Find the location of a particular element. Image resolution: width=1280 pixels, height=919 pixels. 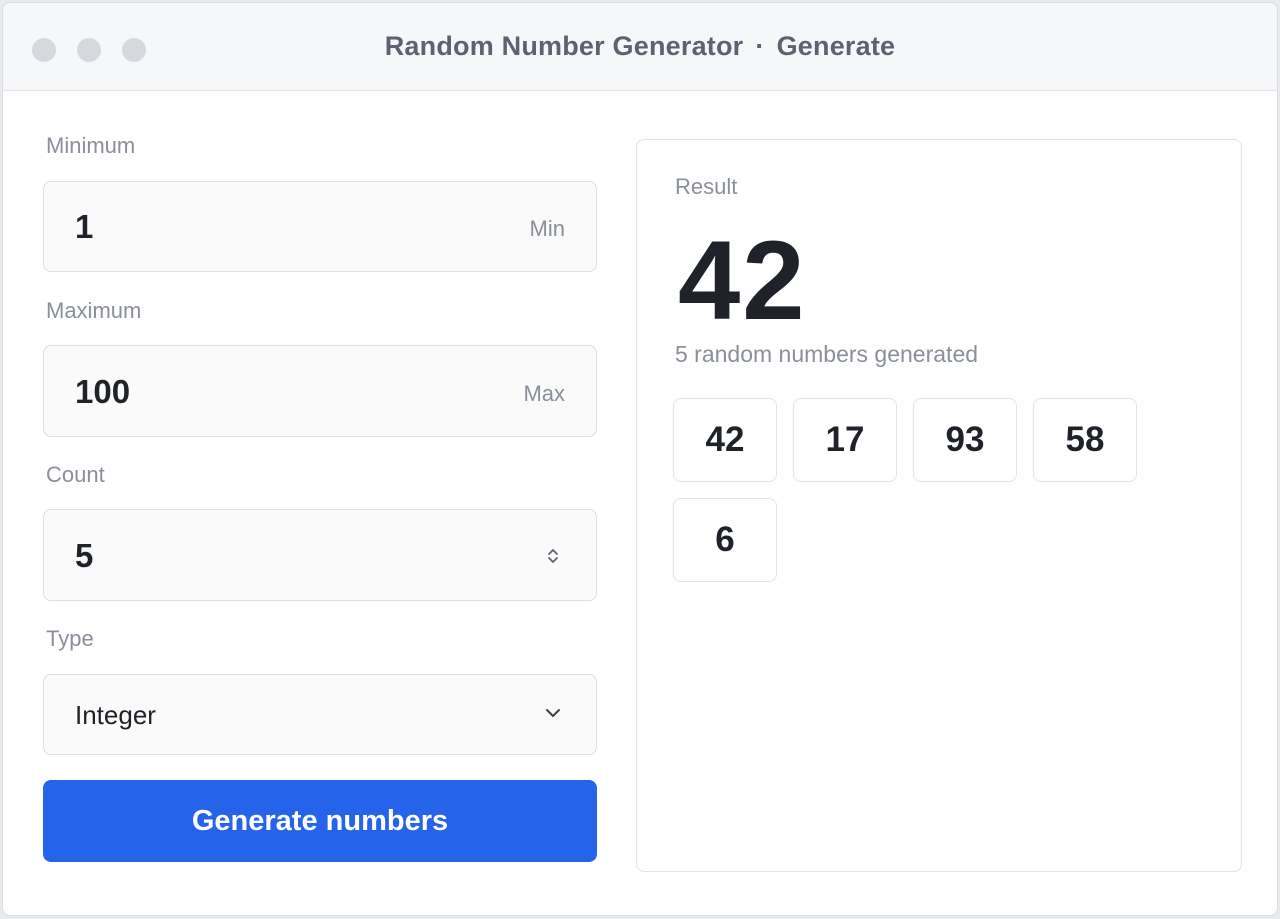

type-value: Integer is located at coordinates (115, 715).